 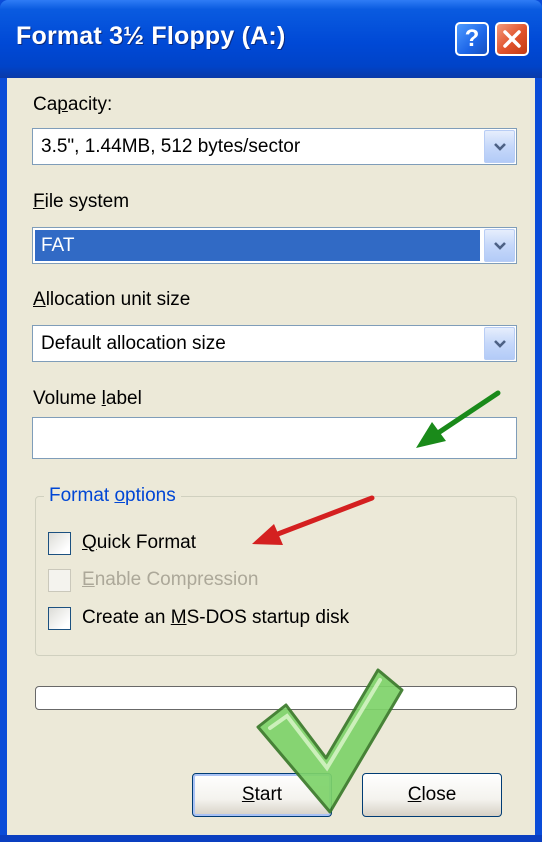 What do you see at coordinates (58, 245) in the screenshot?
I see `file-system-value: FAT` at bounding box center [58, 245].